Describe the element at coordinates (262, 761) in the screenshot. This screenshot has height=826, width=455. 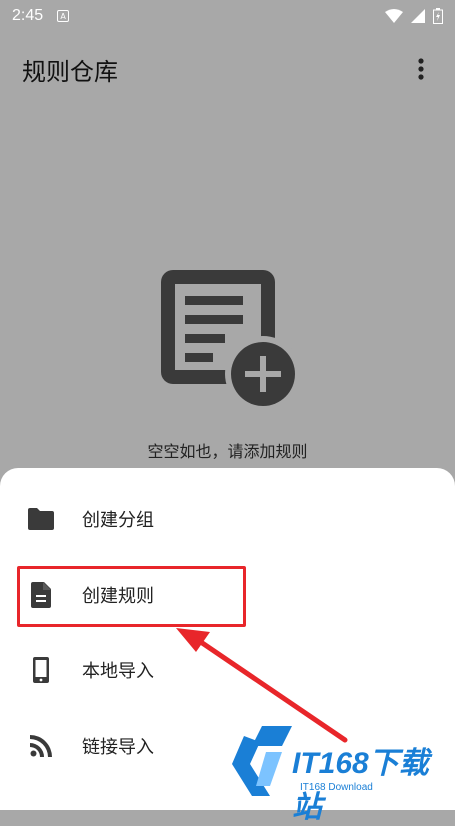
I see `watermark-emblem-icon` at that location.